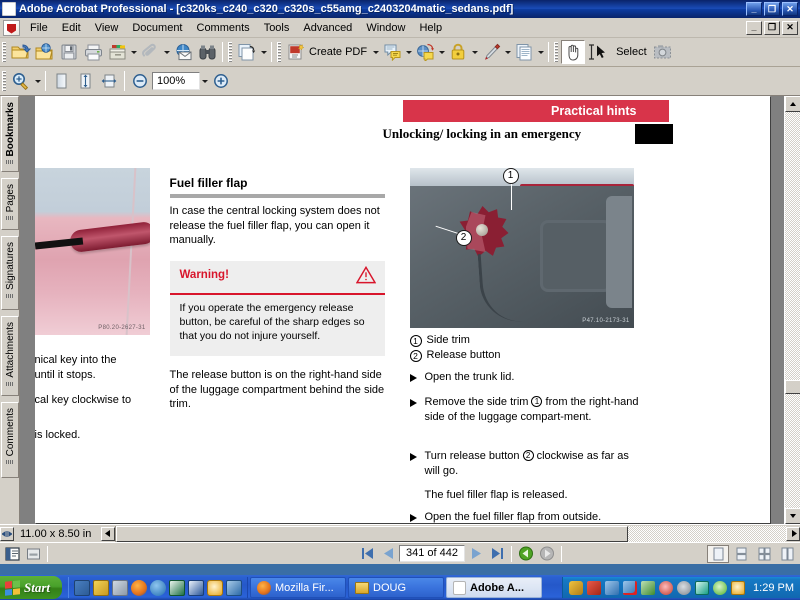 The height and width of the screenshot is (600, 800). Describe the element at coordinates (792, 516) in the screenshot. I see `scroll-down-button` at that location.